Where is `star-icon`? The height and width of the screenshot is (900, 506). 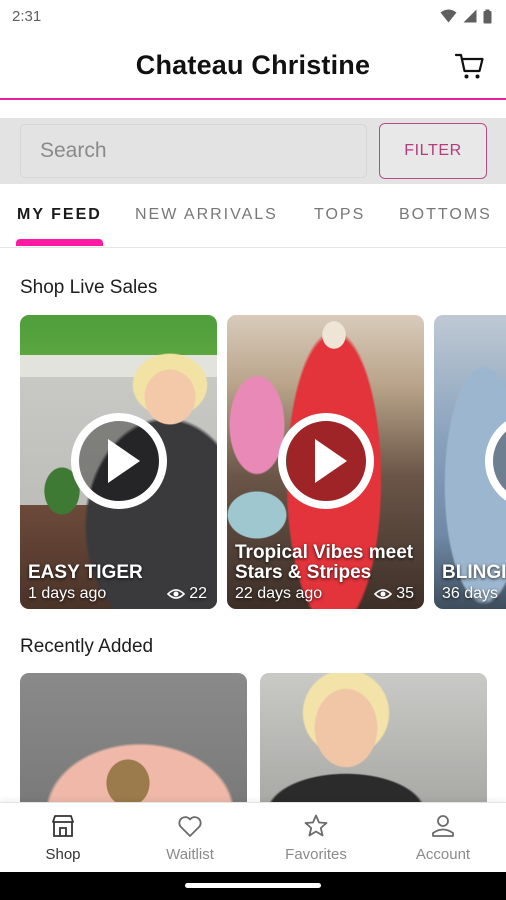
star-icon is located at coordinates (316, 825).